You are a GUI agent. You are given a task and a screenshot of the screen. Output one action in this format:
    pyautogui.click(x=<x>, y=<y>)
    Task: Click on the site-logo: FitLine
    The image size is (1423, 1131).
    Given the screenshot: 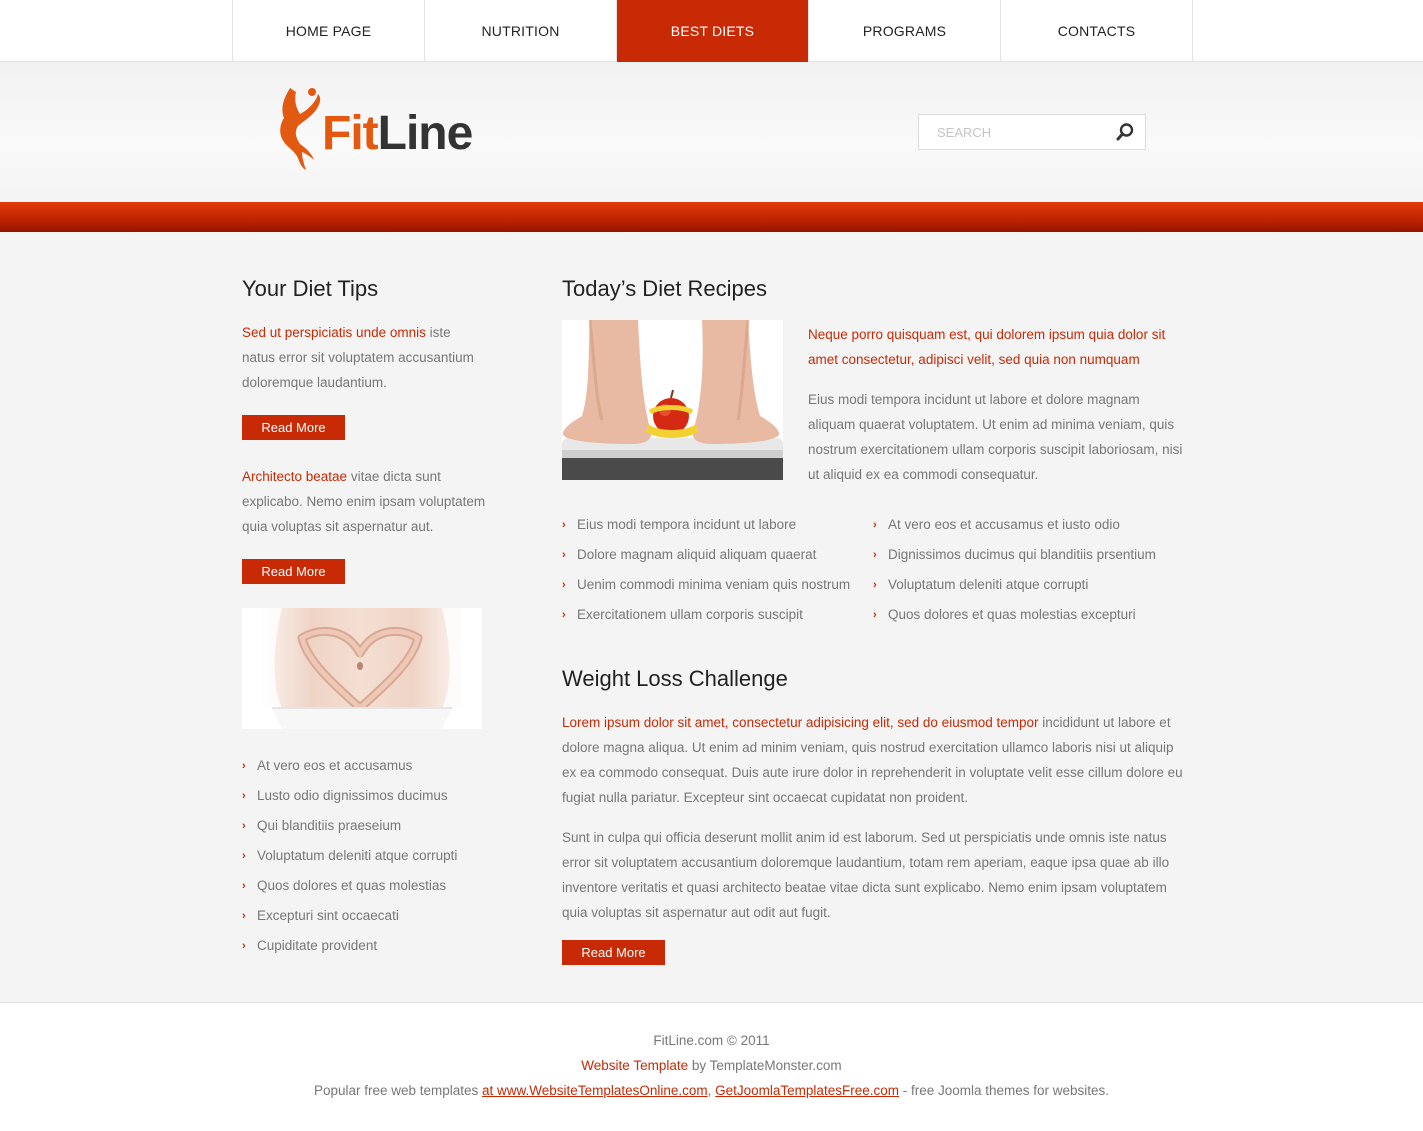 What is the action you would take?
    pyautogui.click(x=375, y=126)
    